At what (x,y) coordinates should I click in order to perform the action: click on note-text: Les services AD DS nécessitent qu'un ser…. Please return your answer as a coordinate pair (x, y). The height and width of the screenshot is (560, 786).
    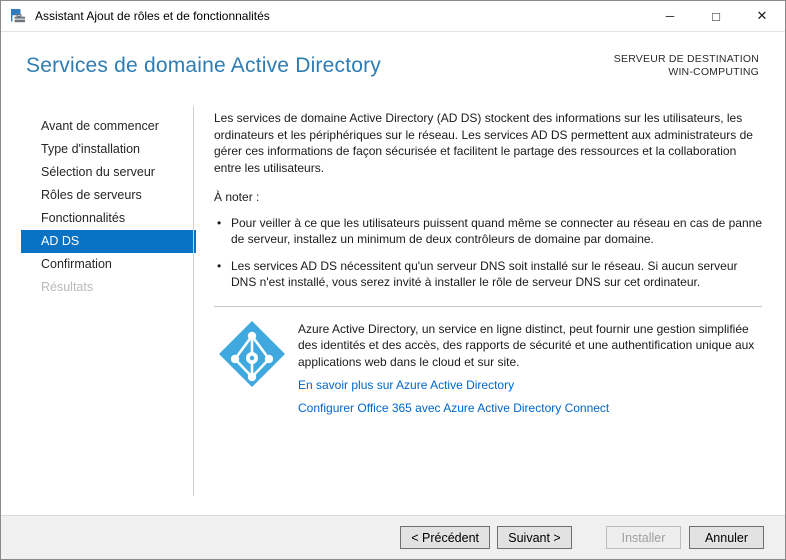
    Looking at the image, I should click on (484, 274).